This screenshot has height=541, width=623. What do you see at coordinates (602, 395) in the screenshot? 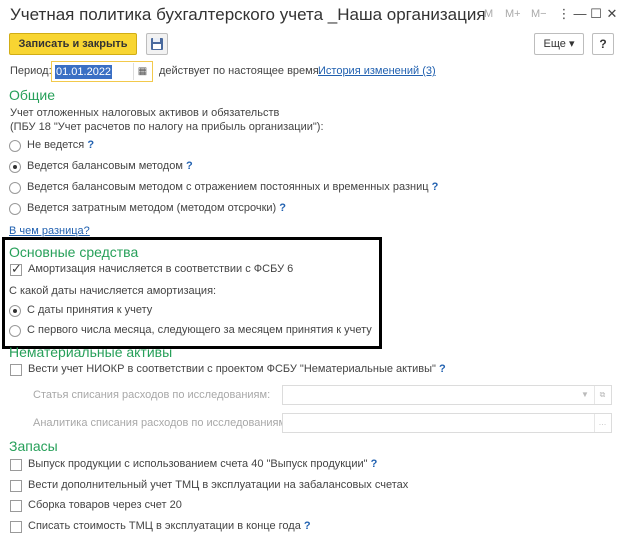
I see `open-icon: ⧉` at bounding box center [602, 395].